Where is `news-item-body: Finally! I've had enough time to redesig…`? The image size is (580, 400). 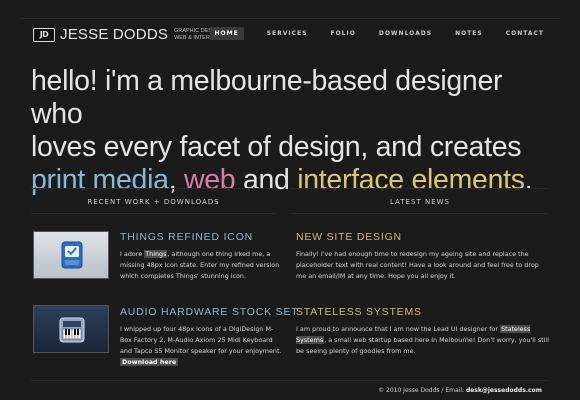 news-item-body: Finally! I've had enough time to redesig… is located at coordinates (417, 265).